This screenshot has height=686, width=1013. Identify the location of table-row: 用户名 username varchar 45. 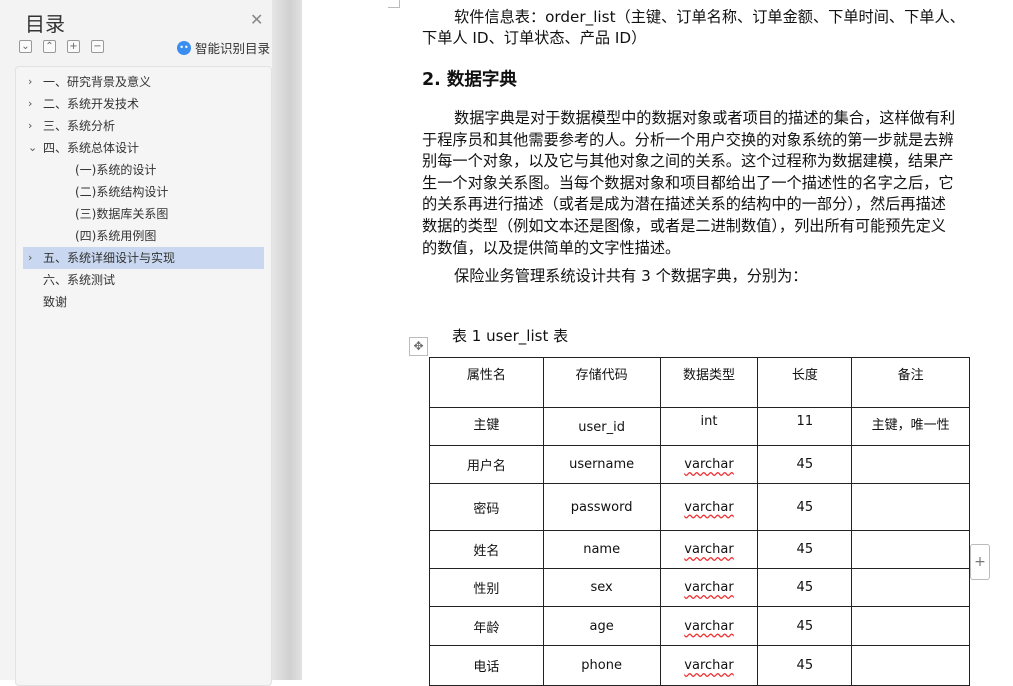
(699, 464).